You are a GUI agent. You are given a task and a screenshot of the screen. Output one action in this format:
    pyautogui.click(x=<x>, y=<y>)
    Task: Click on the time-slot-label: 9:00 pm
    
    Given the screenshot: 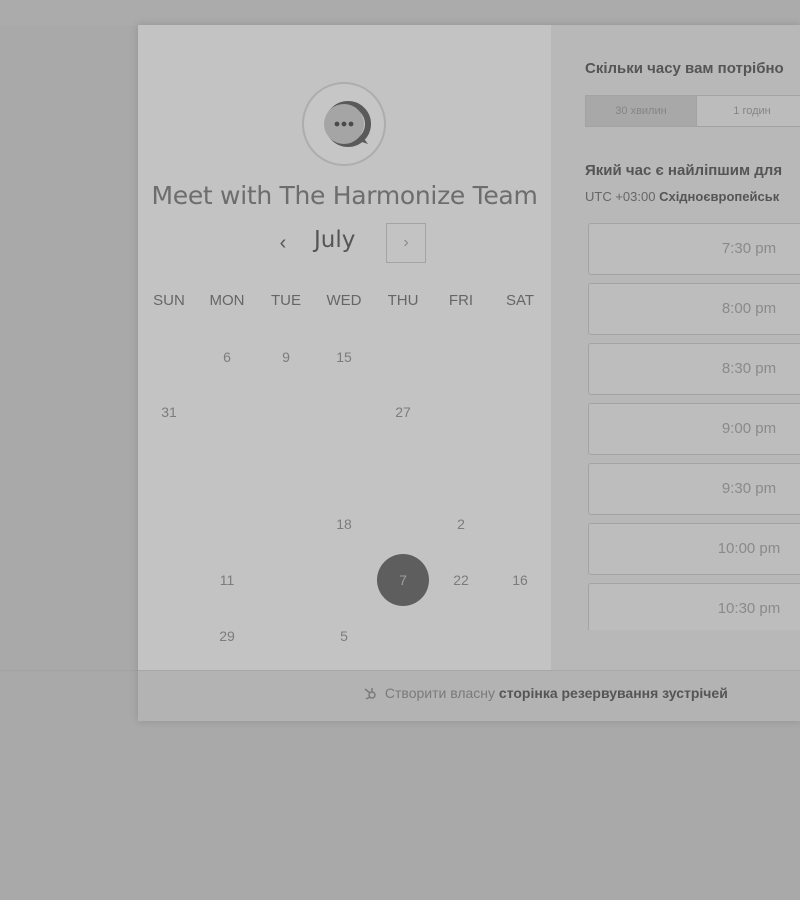 What is the action you would take?
    pyautogui.click(x=749, y=428)
    